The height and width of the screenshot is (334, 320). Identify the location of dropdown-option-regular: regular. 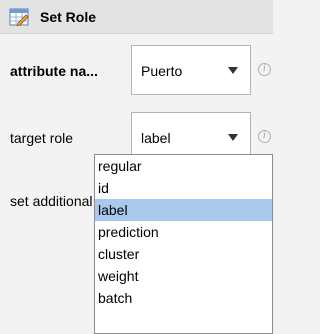
(183, 166).